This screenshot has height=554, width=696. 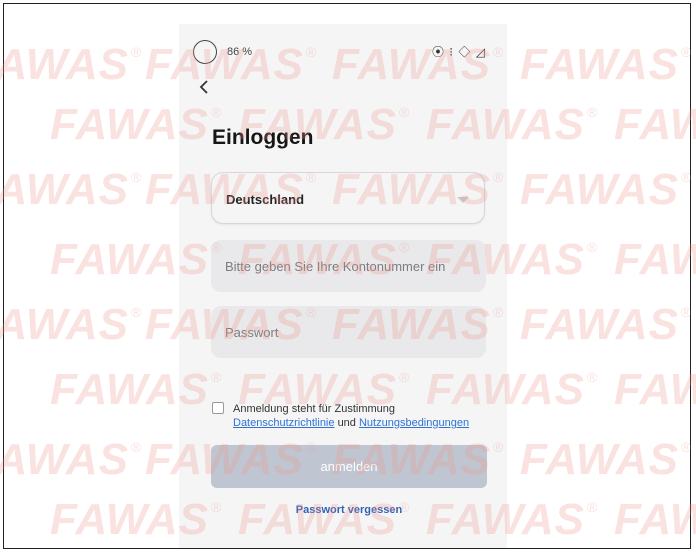 What do you see at coordinates (348, 198) in the screenshot?
I see `country-select: Deutschland` at bounding box center [348, 198].